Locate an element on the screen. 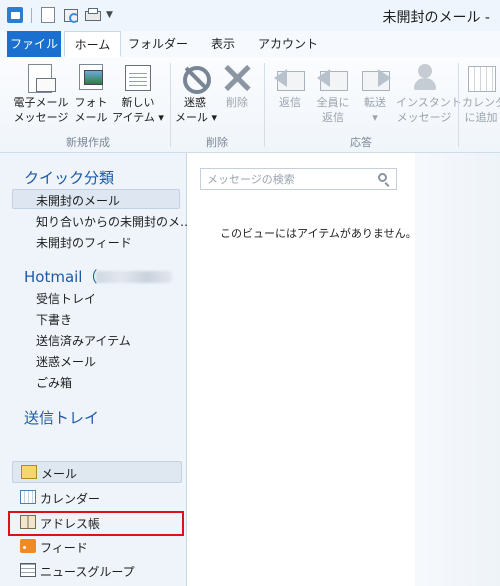 The image size is (500, 586). divider is located at coordinates (31, 15).